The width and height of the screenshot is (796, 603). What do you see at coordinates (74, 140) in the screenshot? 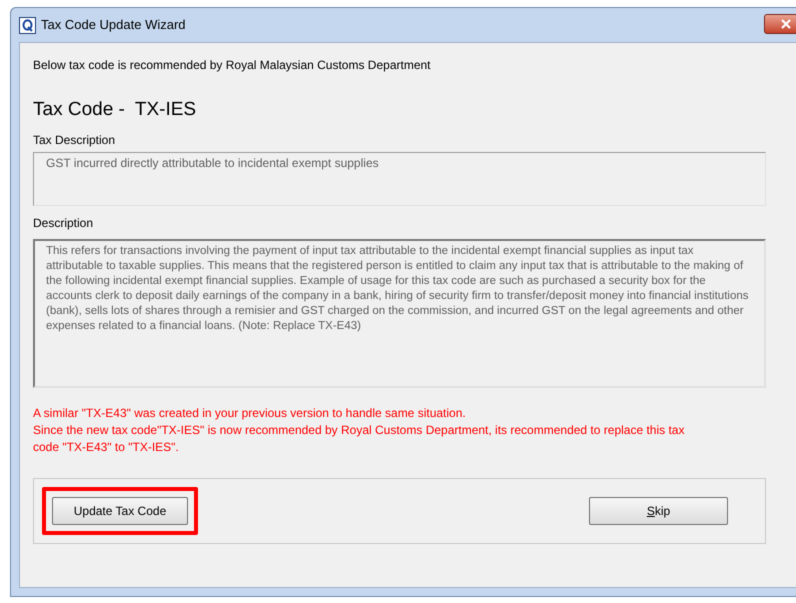
I see `field-label: Tax Description` at bounding box center [74, 140].